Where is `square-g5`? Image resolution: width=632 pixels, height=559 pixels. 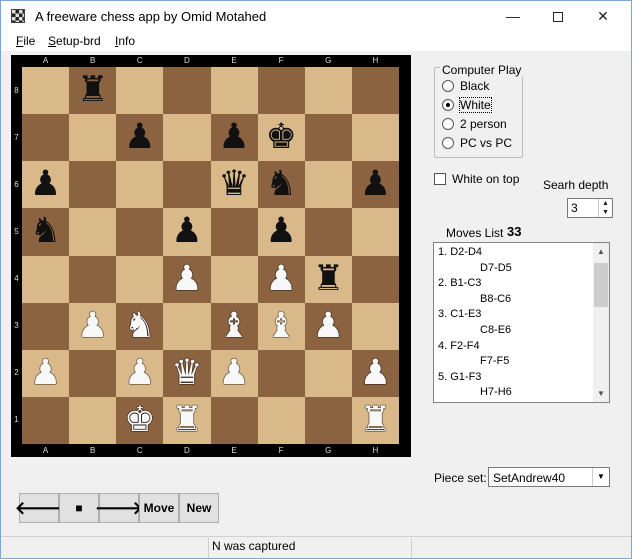 square-g5 is located at coordinates (328, 232).